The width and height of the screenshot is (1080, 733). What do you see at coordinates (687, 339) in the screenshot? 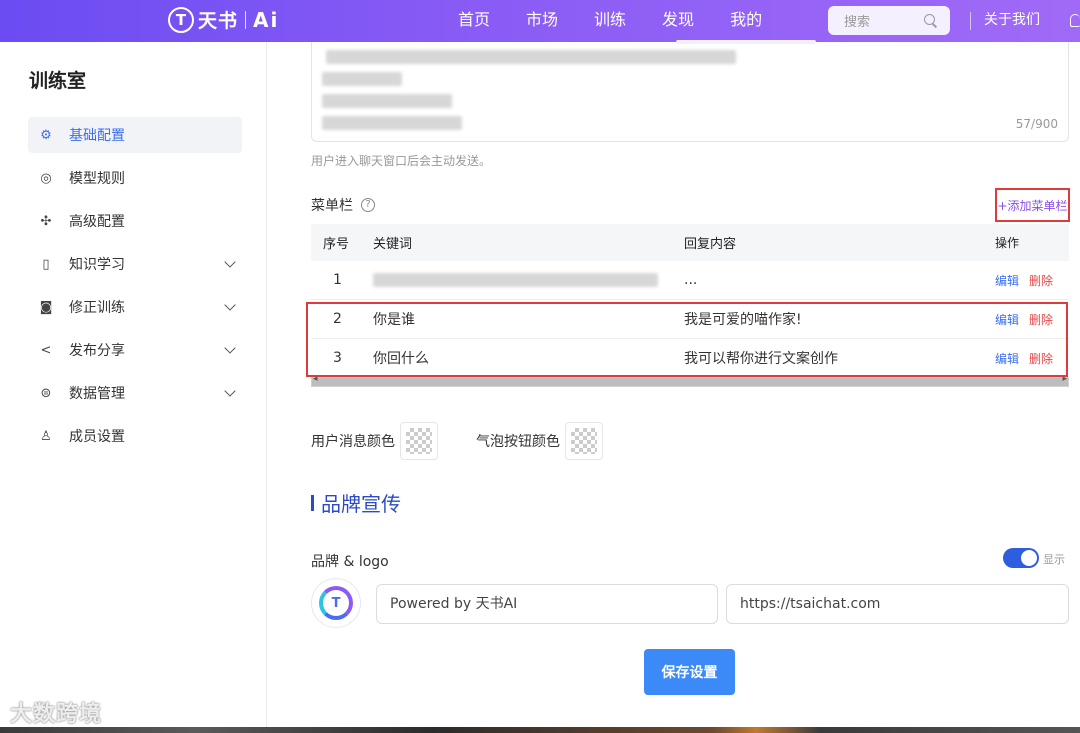
I see `highlight-box` at bounding box center [687, 339].